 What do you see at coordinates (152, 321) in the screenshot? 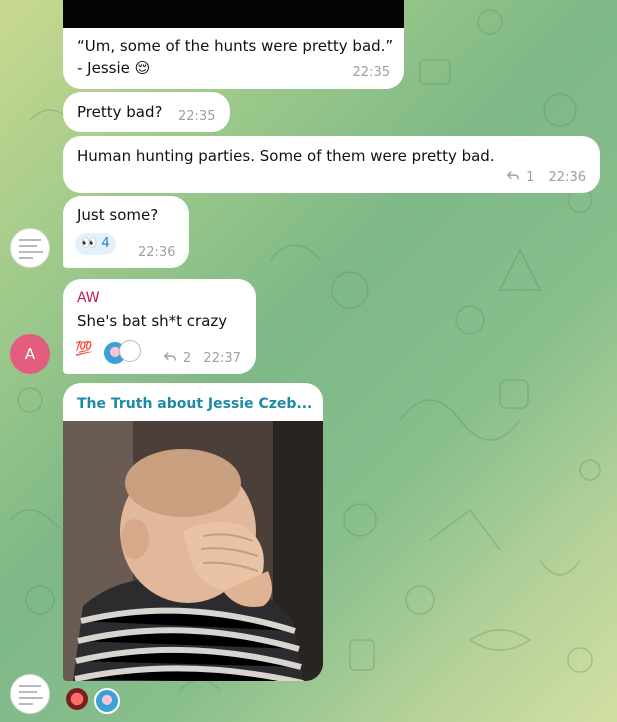
I see `message-text: She's bat sh*t crazy` at bounding box center [152, 321].